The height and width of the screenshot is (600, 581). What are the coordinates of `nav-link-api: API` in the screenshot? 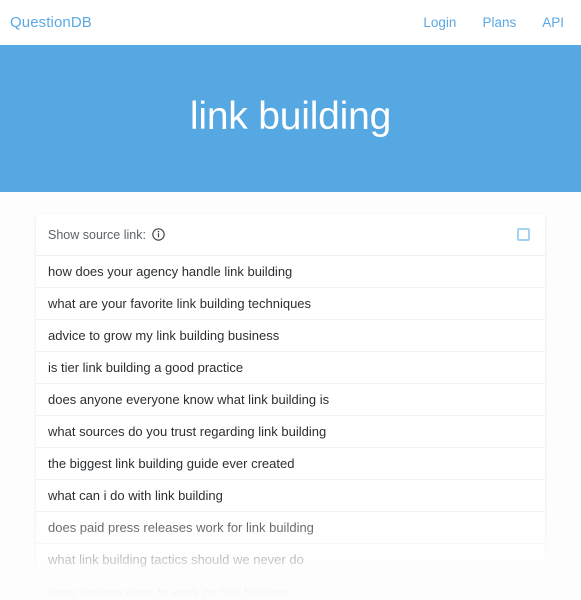 It's located at (553, 22).